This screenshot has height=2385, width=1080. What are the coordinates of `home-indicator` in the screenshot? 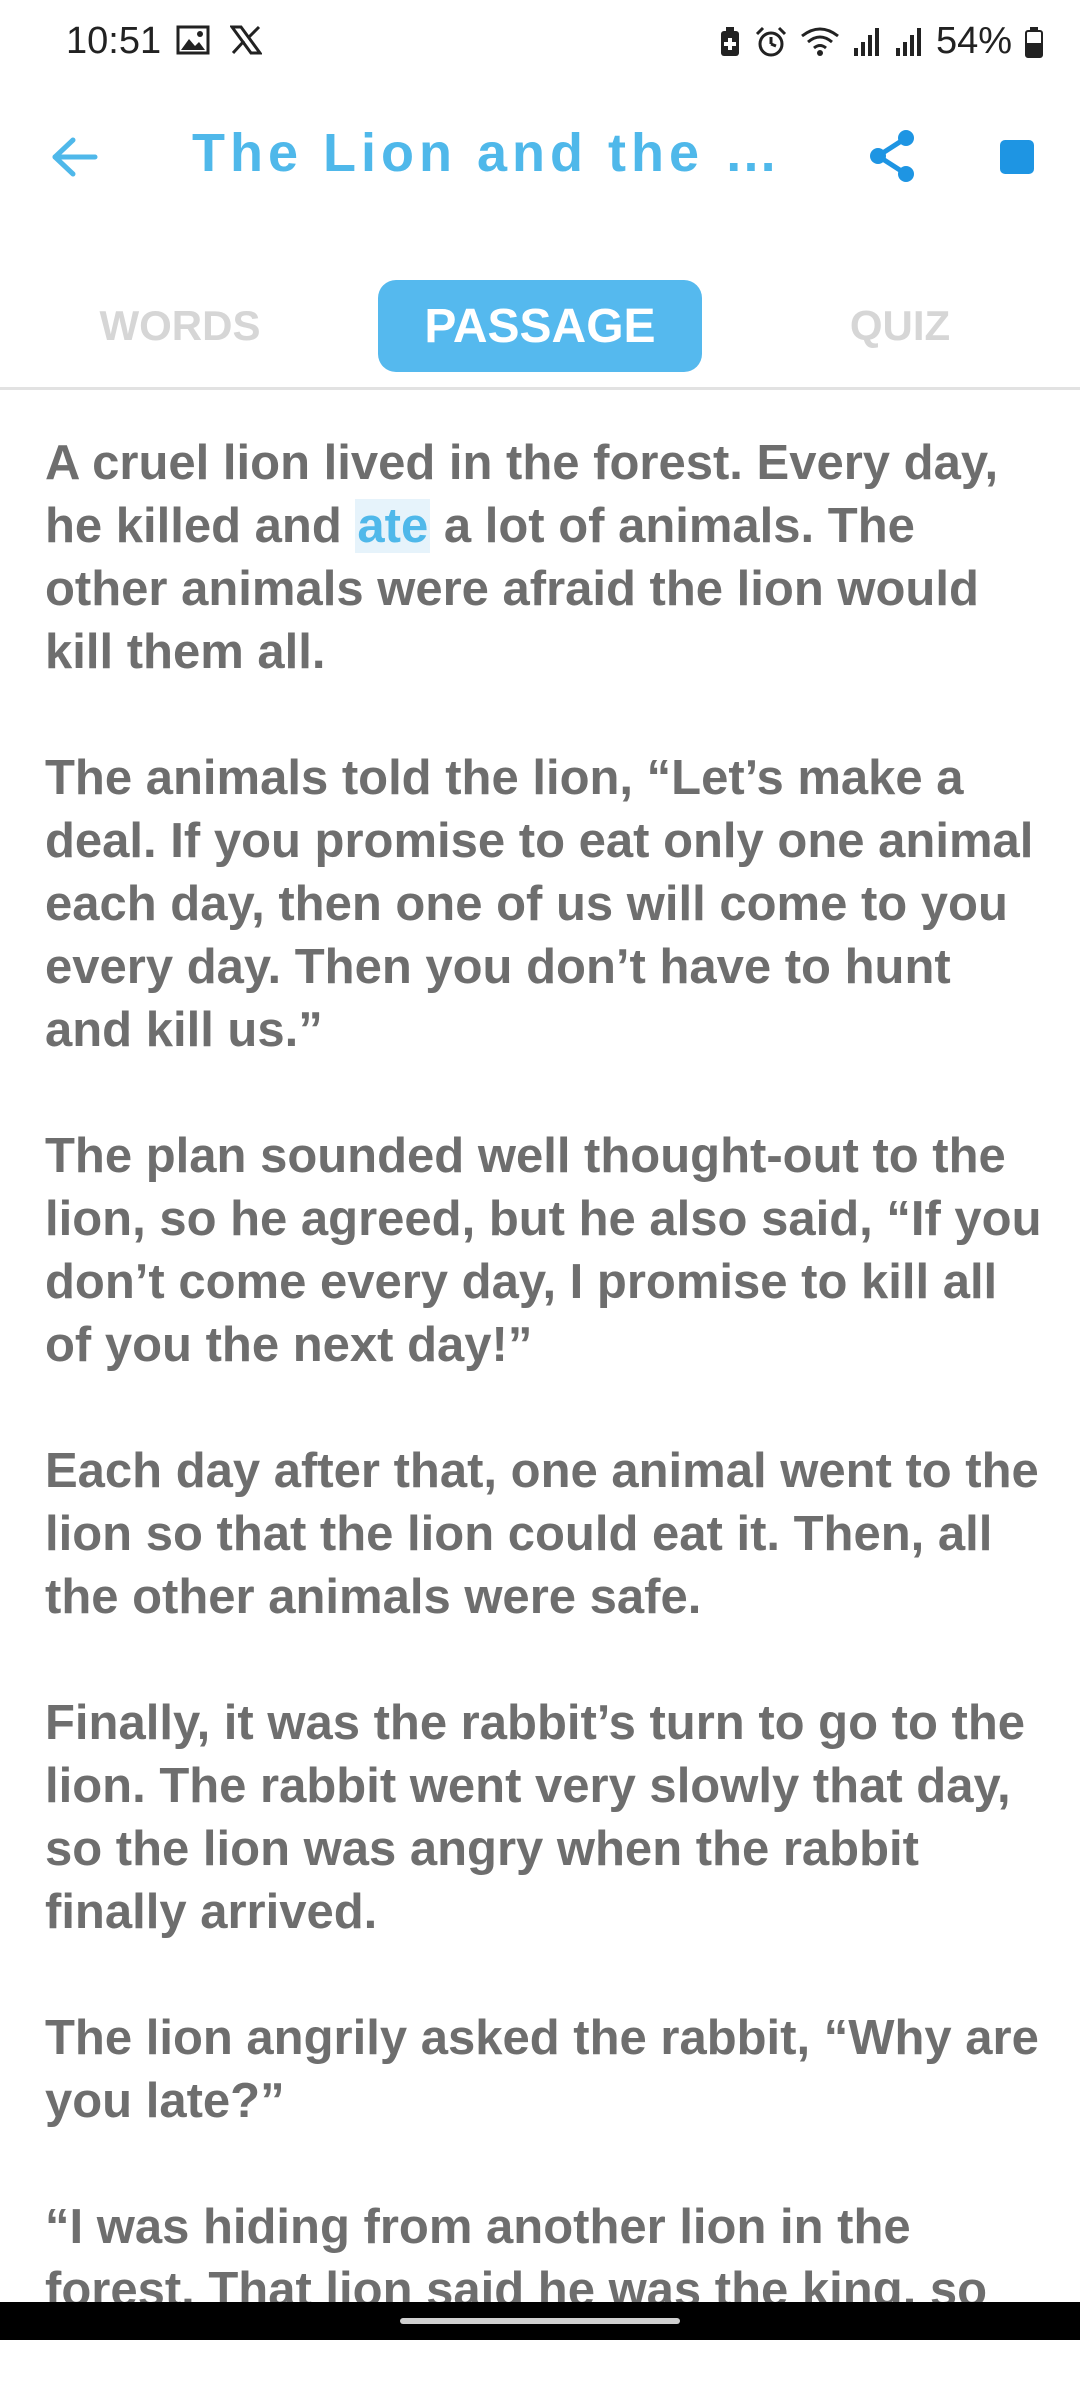 It's located at (540, 2321).